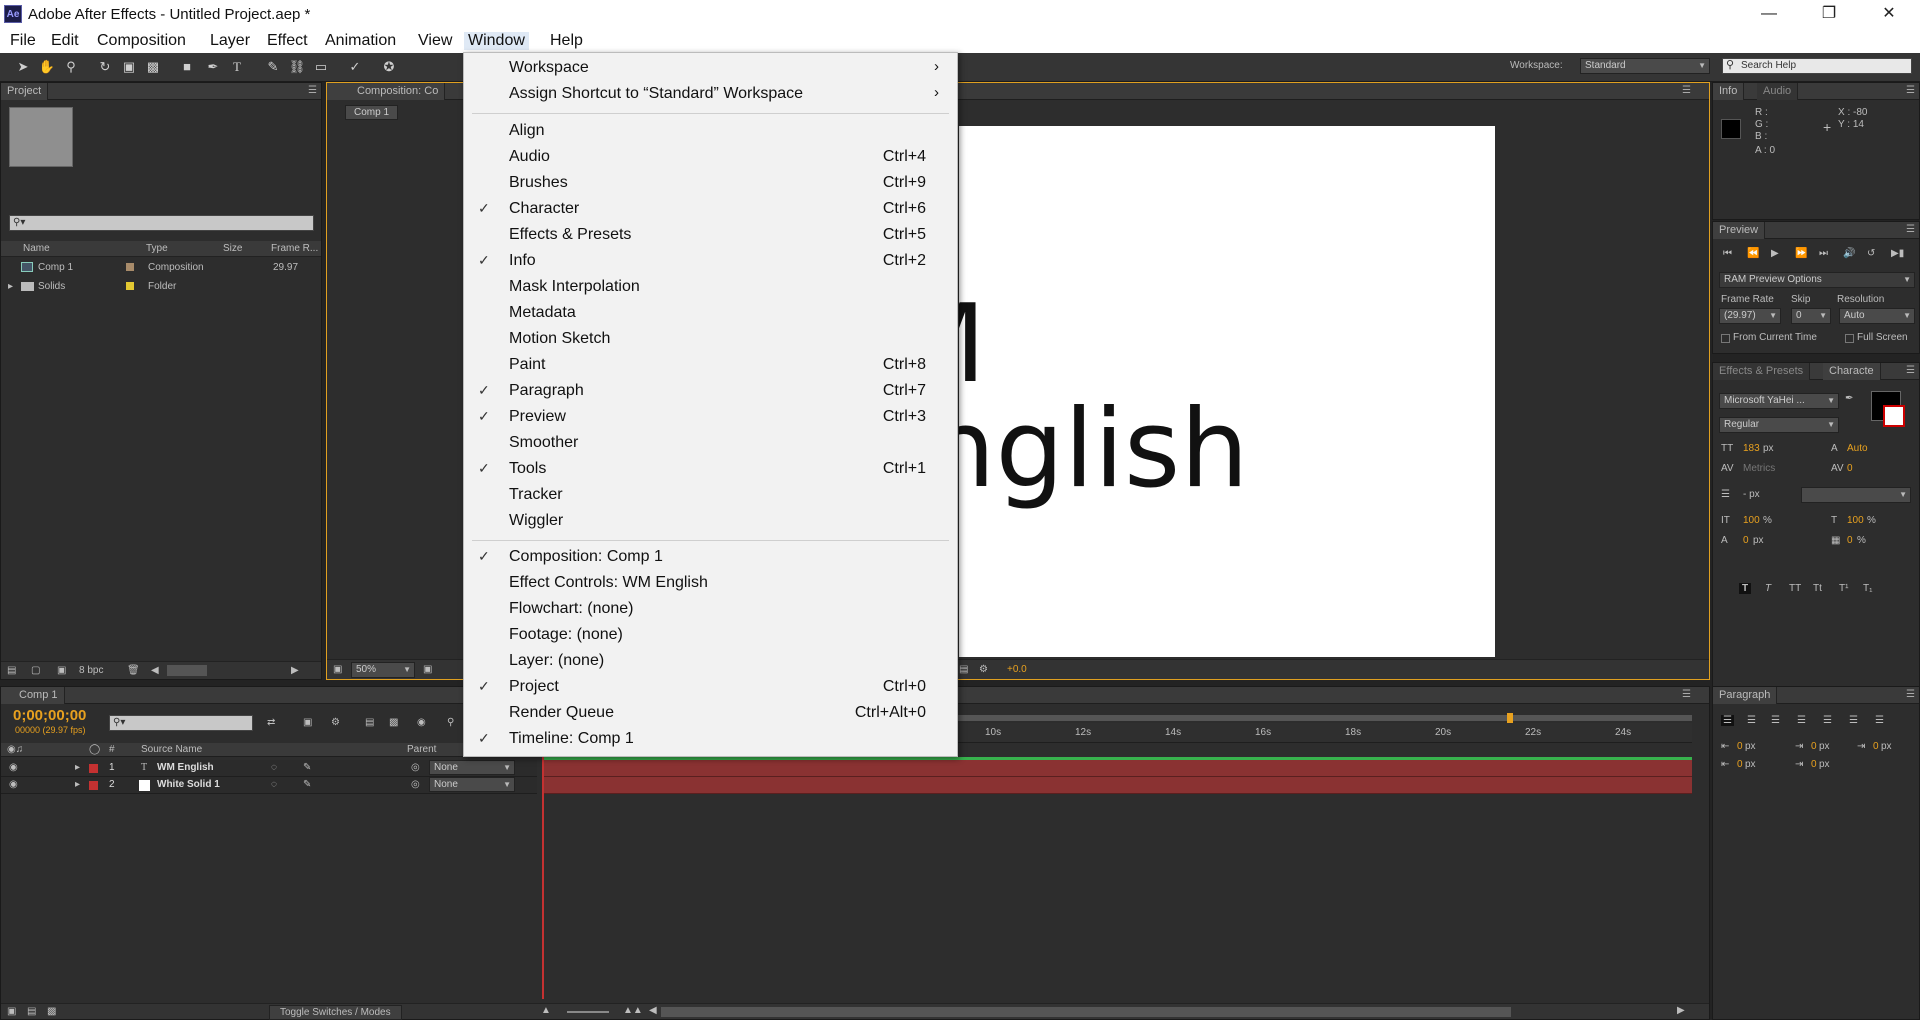 The image size is (1920, 1020). What do you see at coordinates (171, 749) in the screenshot?
I see `source-name-column: Source Name` at bounding box center [171, 749].